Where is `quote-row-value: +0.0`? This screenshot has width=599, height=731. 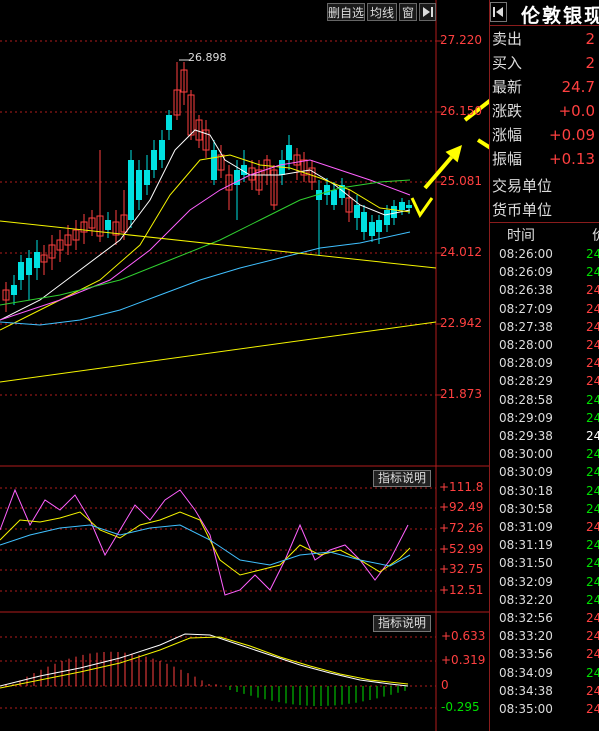 quote-row-value: +0.0 is located at coordinates (576, 111).